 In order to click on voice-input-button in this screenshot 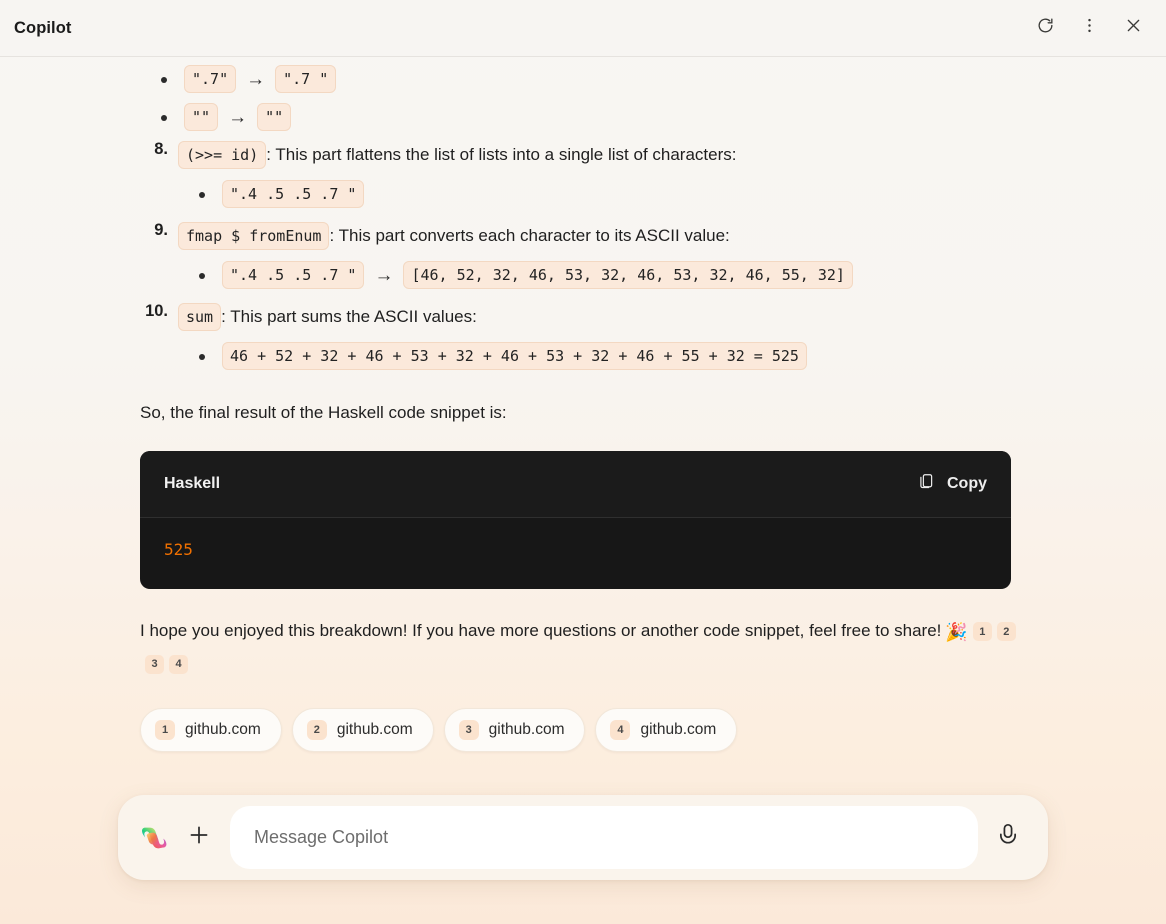, I will do `click(1008, 838)`.